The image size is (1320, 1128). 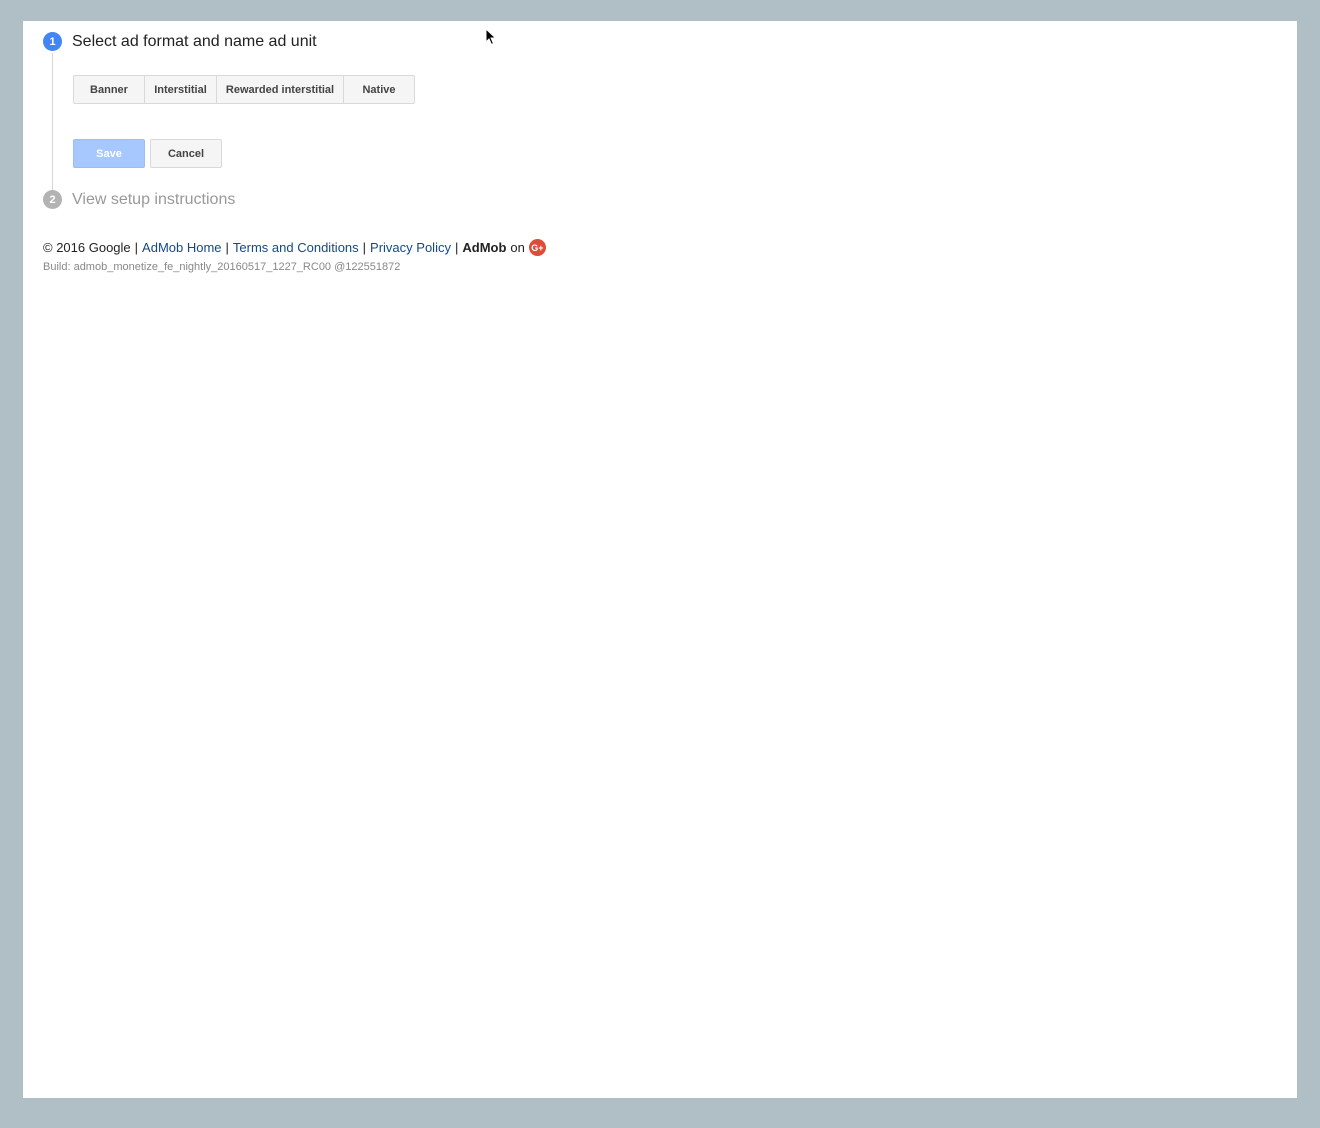 What do you see at coordinates (491, 37) in the screenshot?
I see `mouse-cursor-icon` at bounding box center [491, 37].